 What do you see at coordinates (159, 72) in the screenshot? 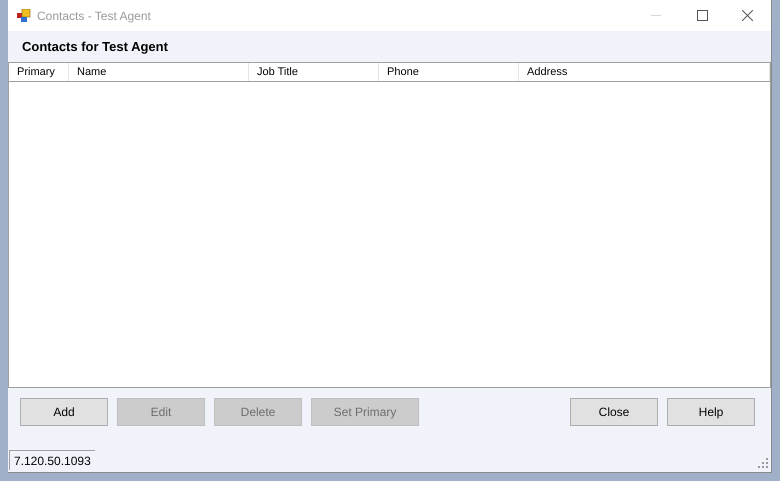
I see `column-header: Name` at bounding box center [159, 72].